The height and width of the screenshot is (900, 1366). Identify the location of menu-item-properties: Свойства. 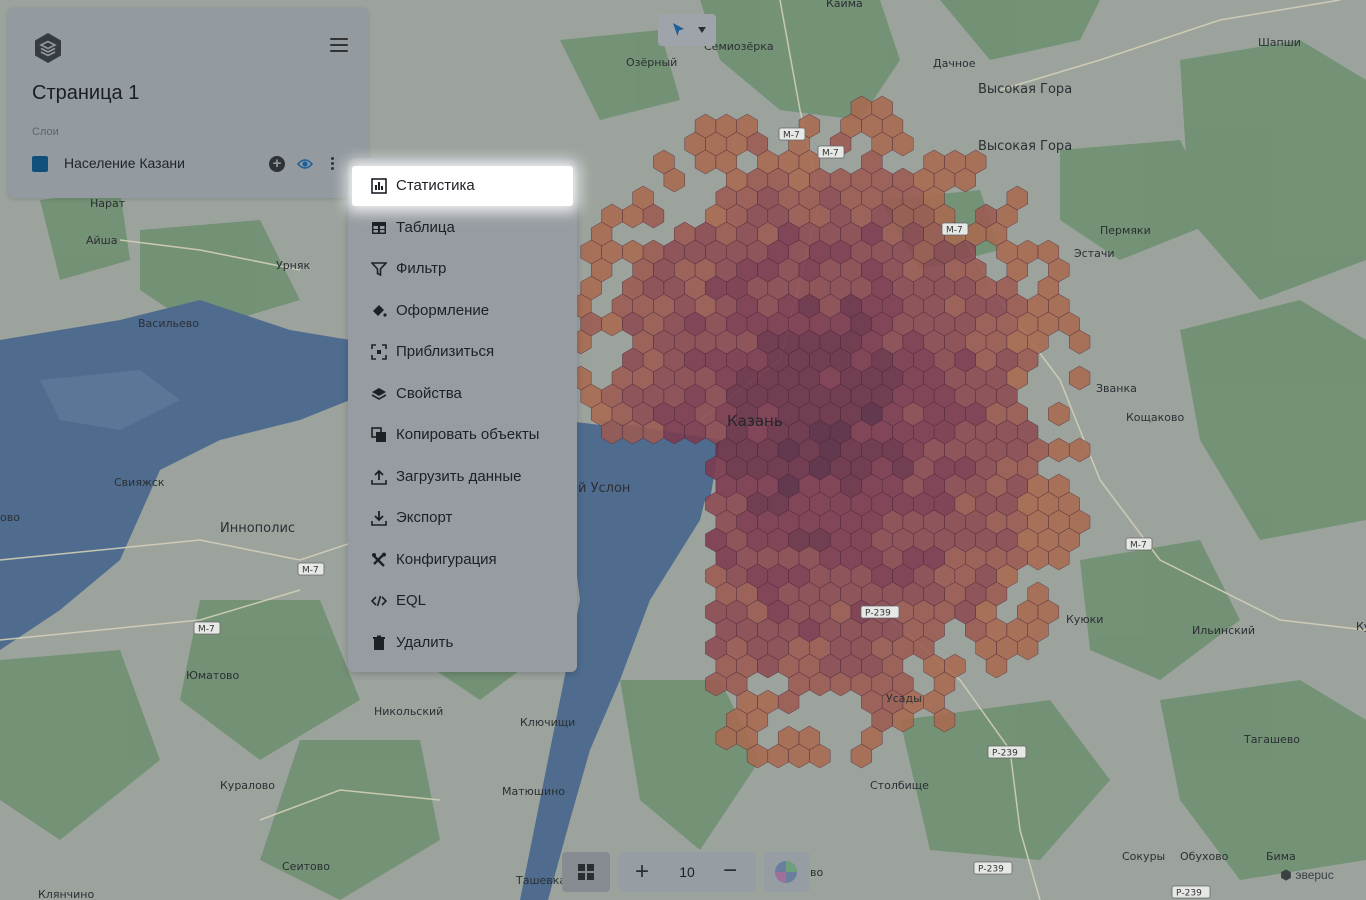
(462, 394).